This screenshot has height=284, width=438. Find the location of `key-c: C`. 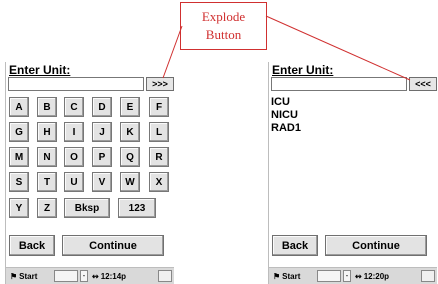

key-c: C is located at coordinates (74, 107).